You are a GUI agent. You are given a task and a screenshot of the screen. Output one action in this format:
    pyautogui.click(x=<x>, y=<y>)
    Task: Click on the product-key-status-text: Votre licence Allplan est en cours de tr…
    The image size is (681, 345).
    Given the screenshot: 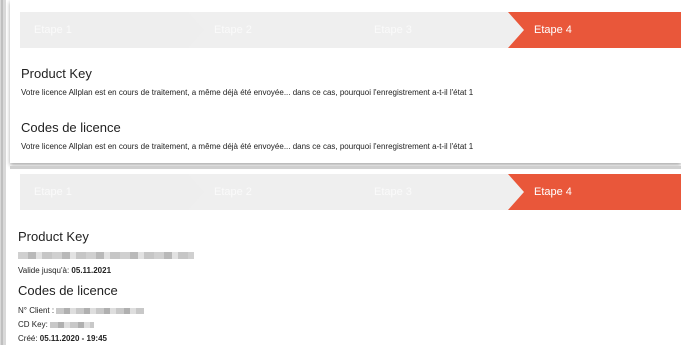 What is the action you would take?
    pyautogui.click(x=247, y=92)
    